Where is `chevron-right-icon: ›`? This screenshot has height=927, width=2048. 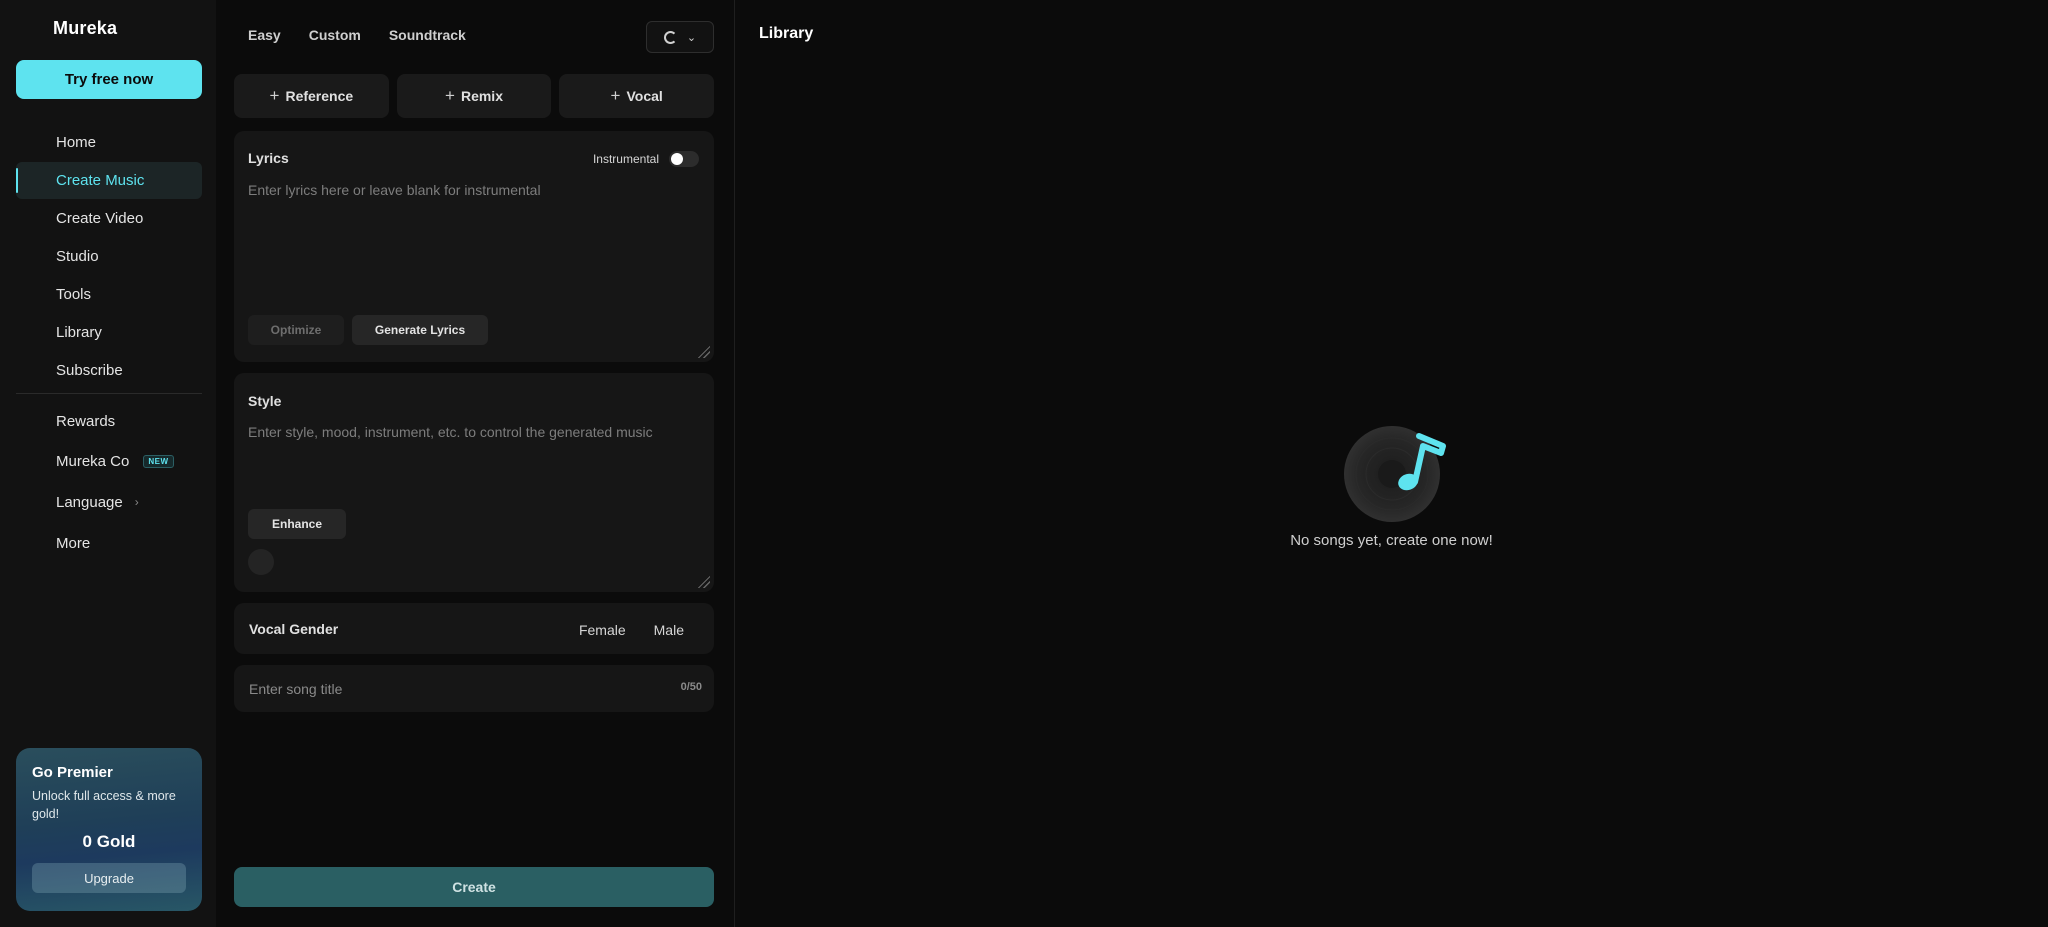 chevron-right-icon: › is located at coordinates (136, 502).